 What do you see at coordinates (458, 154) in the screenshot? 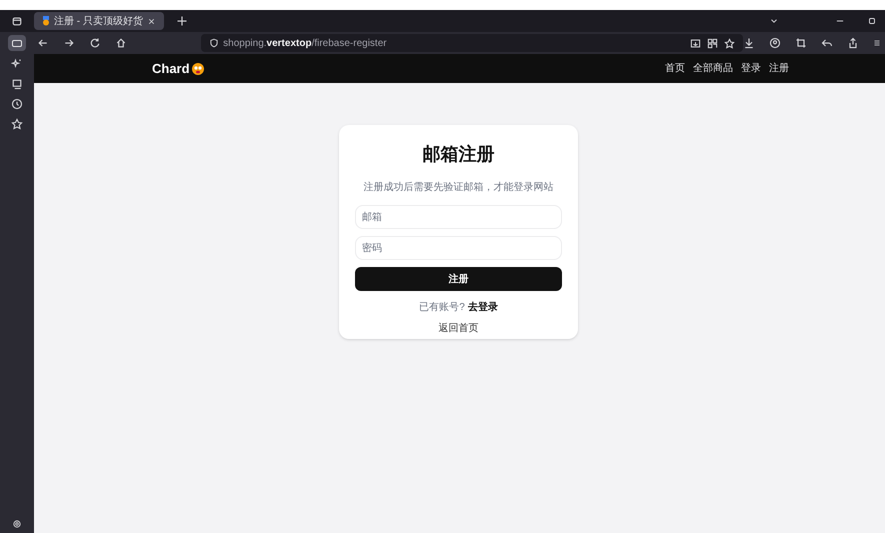
I see `form-title: 邮箱注册` at bounding box center [458, 154].